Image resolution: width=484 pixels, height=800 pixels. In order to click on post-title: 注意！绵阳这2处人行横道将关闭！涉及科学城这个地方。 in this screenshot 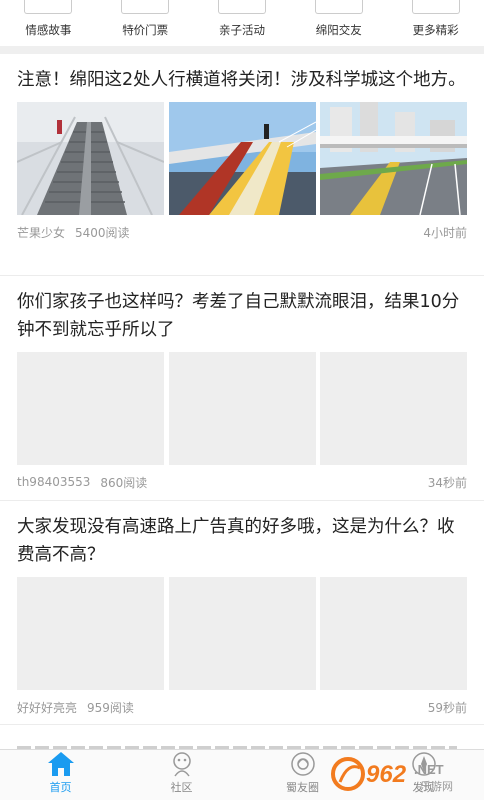, I will do `click(242, 74)`.